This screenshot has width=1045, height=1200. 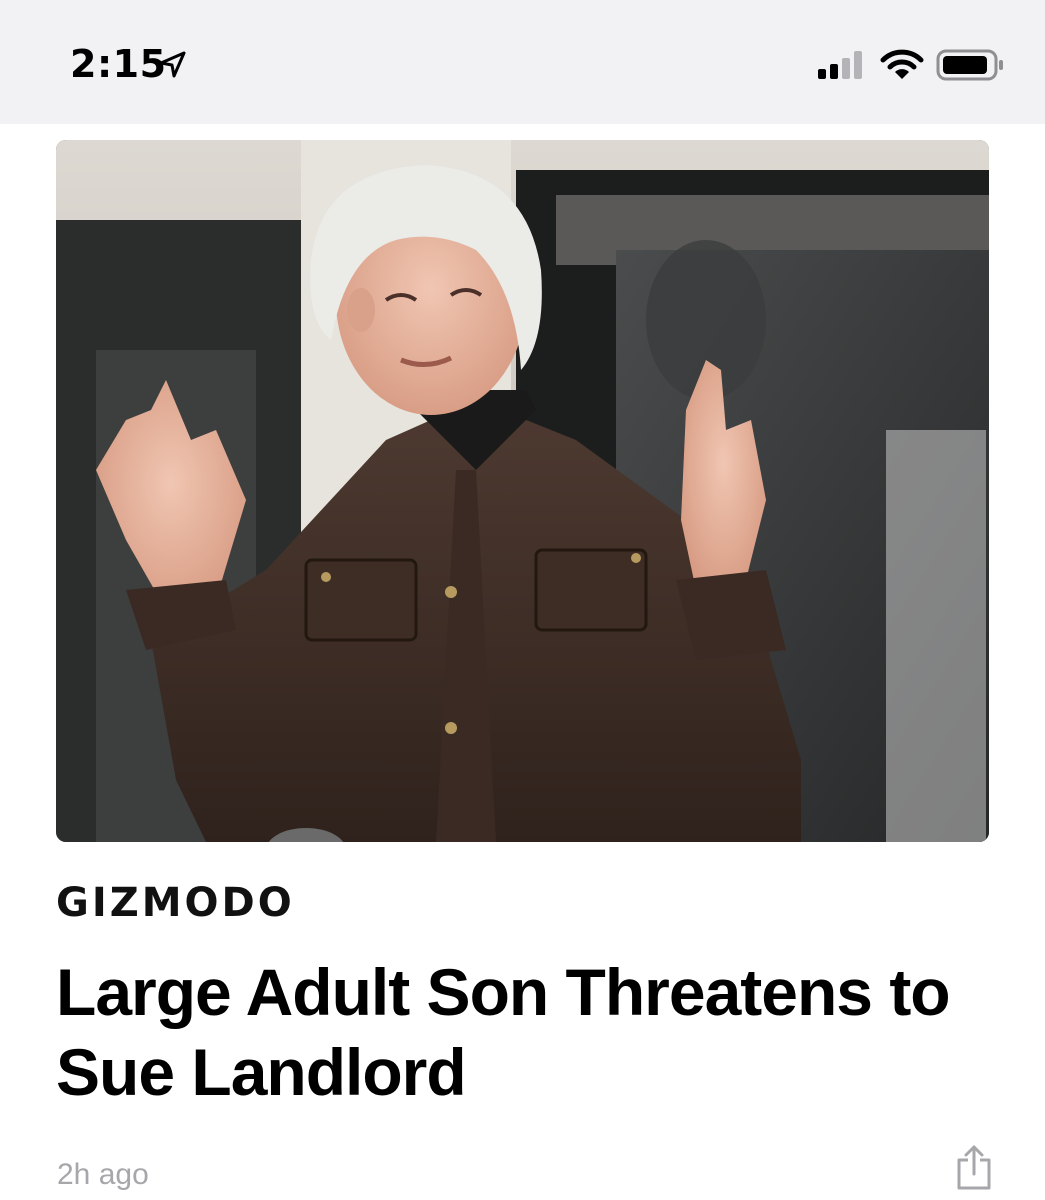 I want to click on article-timestamp: 2h ago, so click(x=103, y=1174).